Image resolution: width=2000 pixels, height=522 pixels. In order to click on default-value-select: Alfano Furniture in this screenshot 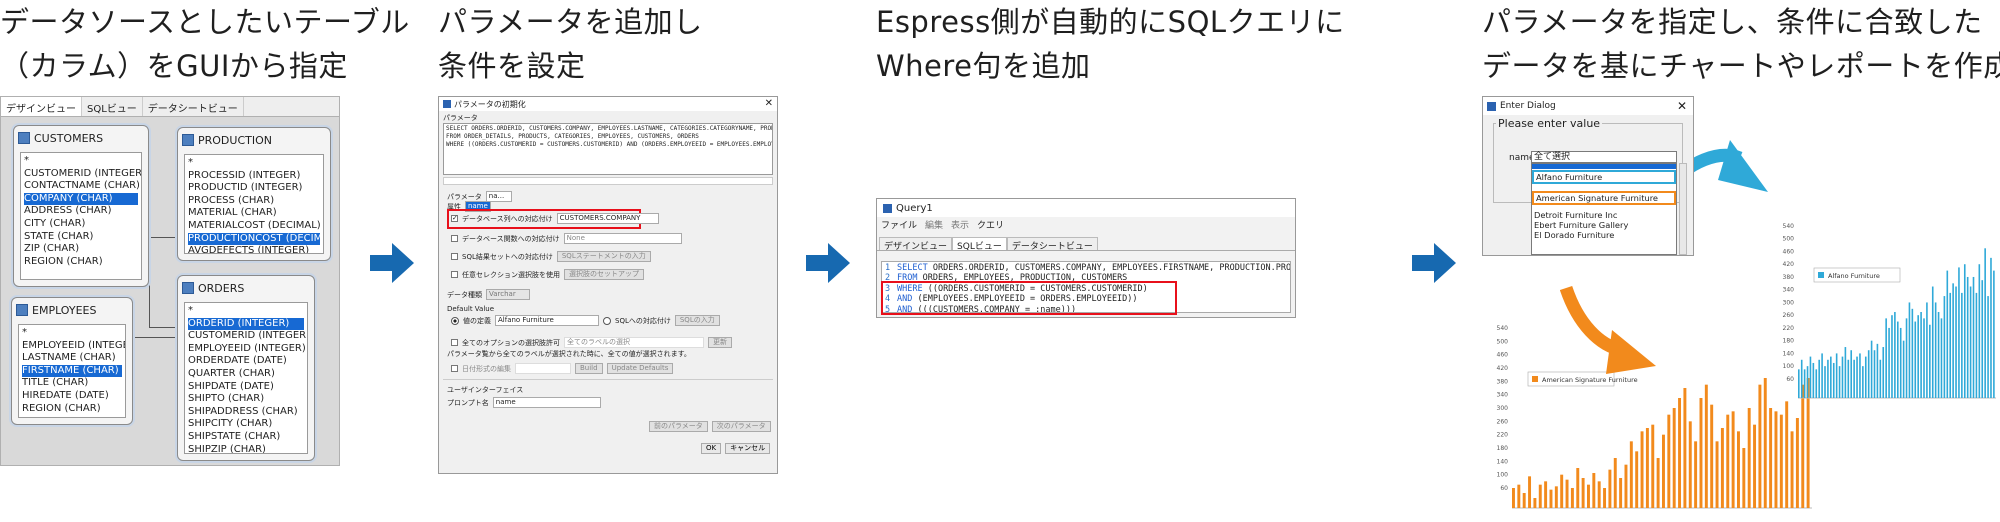, I will do `click(547, 320)`.